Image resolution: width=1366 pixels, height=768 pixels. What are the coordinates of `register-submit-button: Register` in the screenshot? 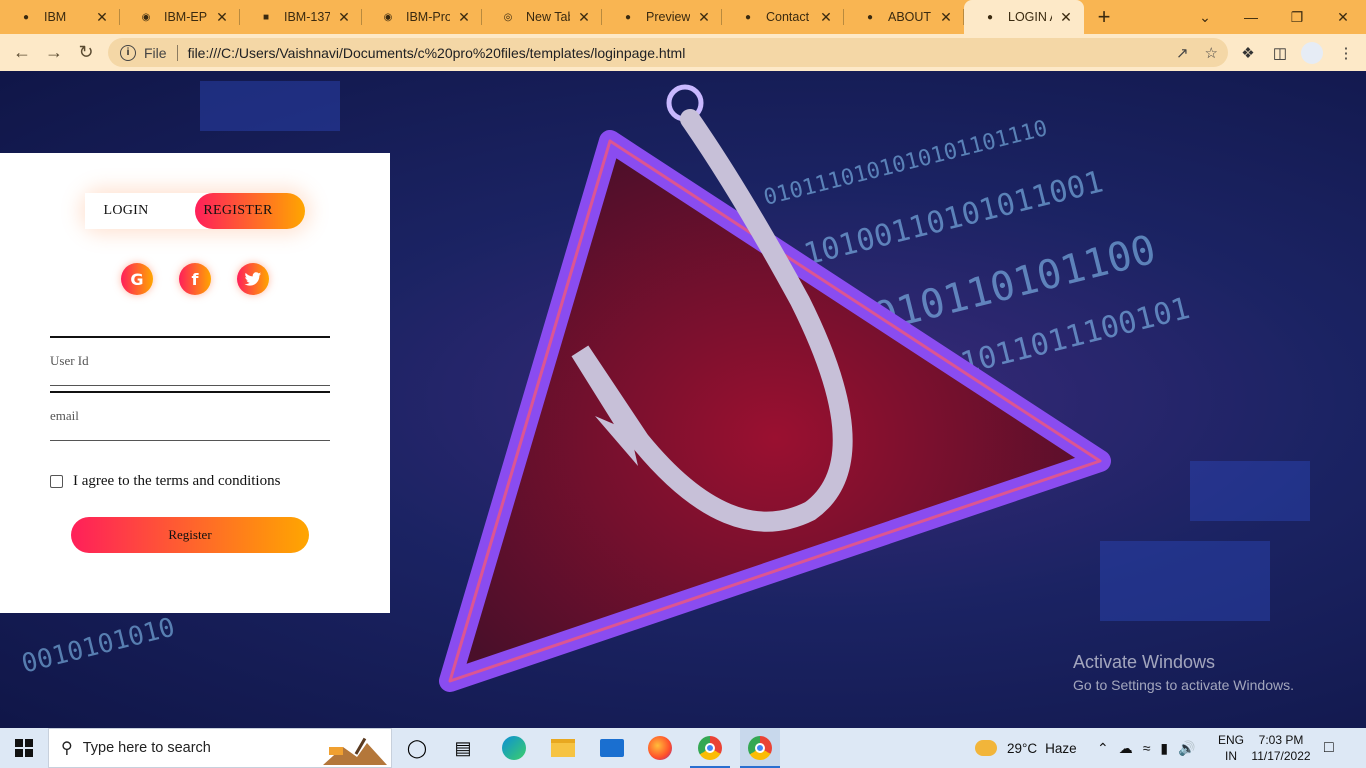 It's located at (190, 535).